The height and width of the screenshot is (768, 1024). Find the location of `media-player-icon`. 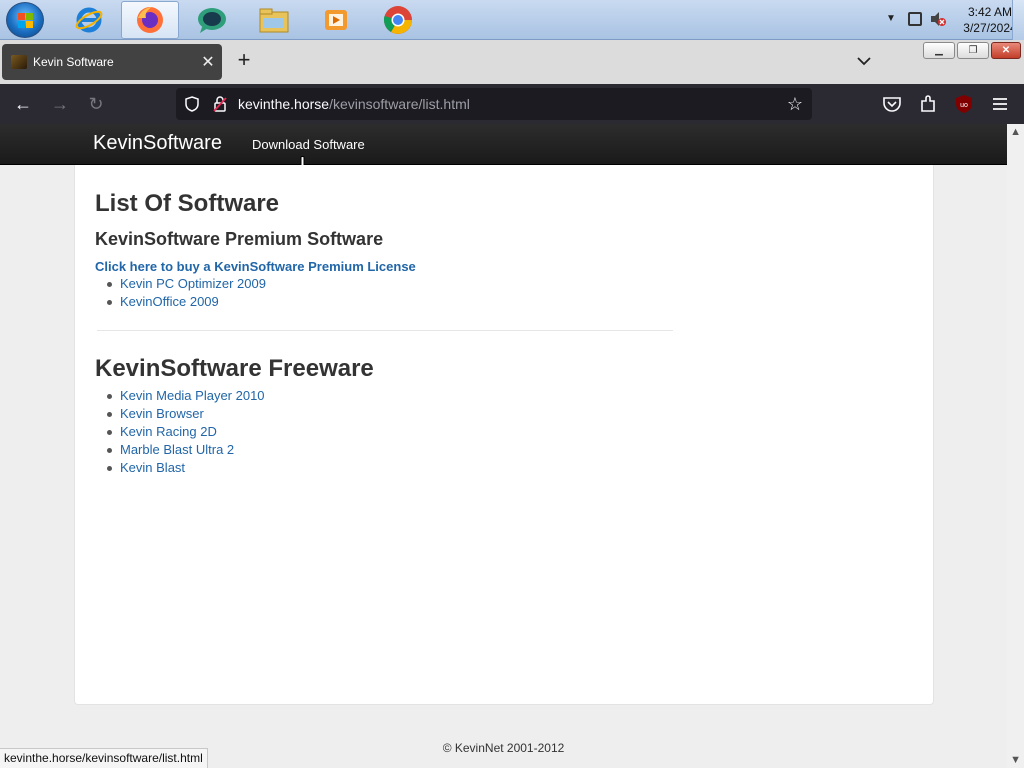

media-player-icon is located at coordinates (336, 20).